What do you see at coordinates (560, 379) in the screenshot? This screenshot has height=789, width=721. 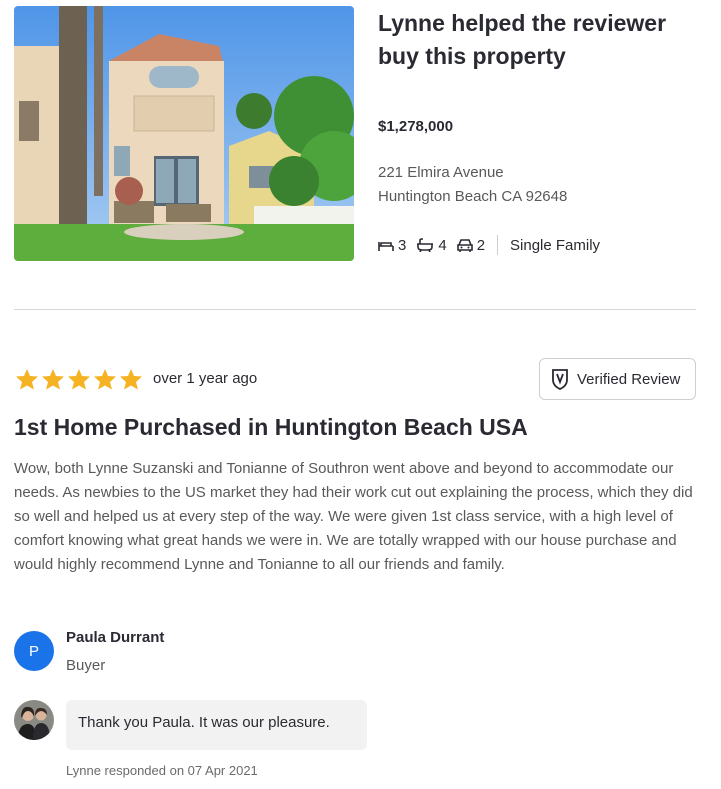 I see `verified-shield-icon` at bounding box center [560, 379].